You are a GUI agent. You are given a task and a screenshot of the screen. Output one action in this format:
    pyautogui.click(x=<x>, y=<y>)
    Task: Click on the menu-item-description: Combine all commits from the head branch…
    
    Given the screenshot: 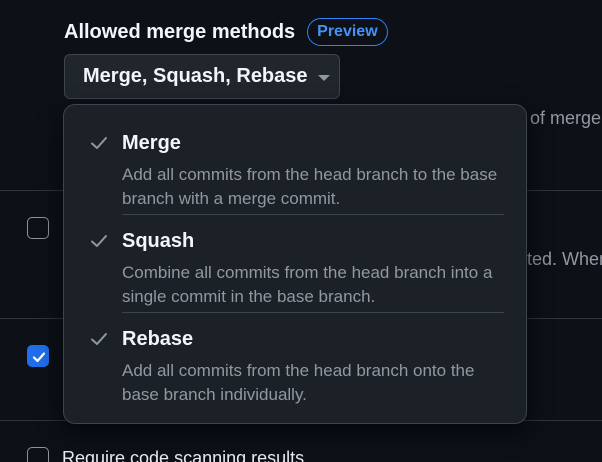 What is the action you would take?
    pyautogui.click(x=307, y=284)
    